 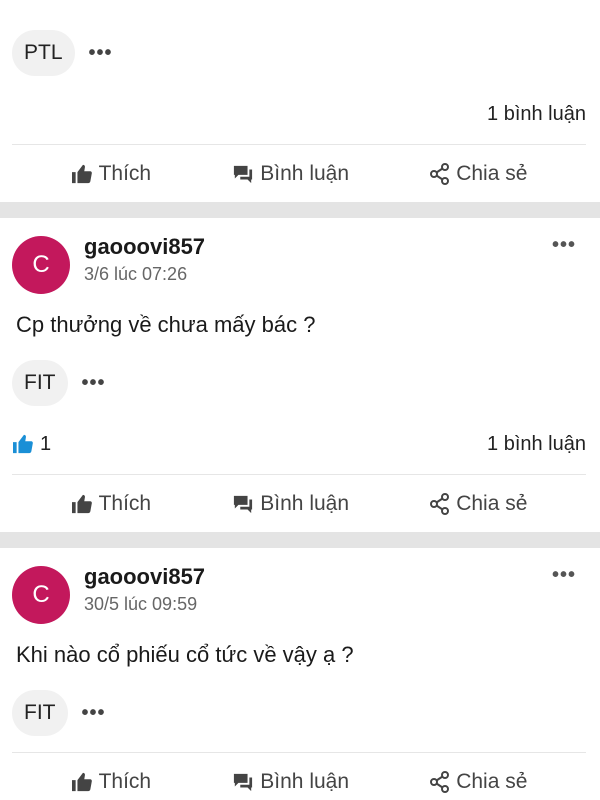 I want to click on author-block: gaooovi857 3/6 lúc 07:26, so click(x=144, y=258).